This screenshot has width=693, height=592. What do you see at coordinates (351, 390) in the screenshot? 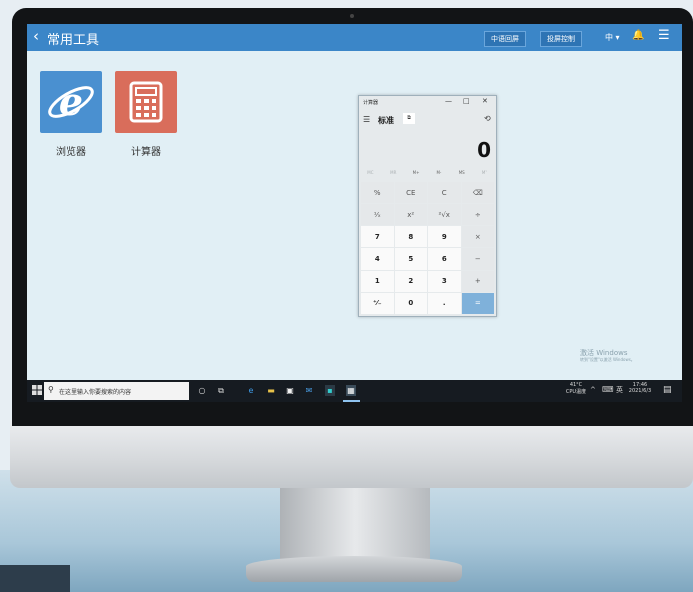
I see `calculator-taskbar-icon: ▦` at bounding box center [351, 390].